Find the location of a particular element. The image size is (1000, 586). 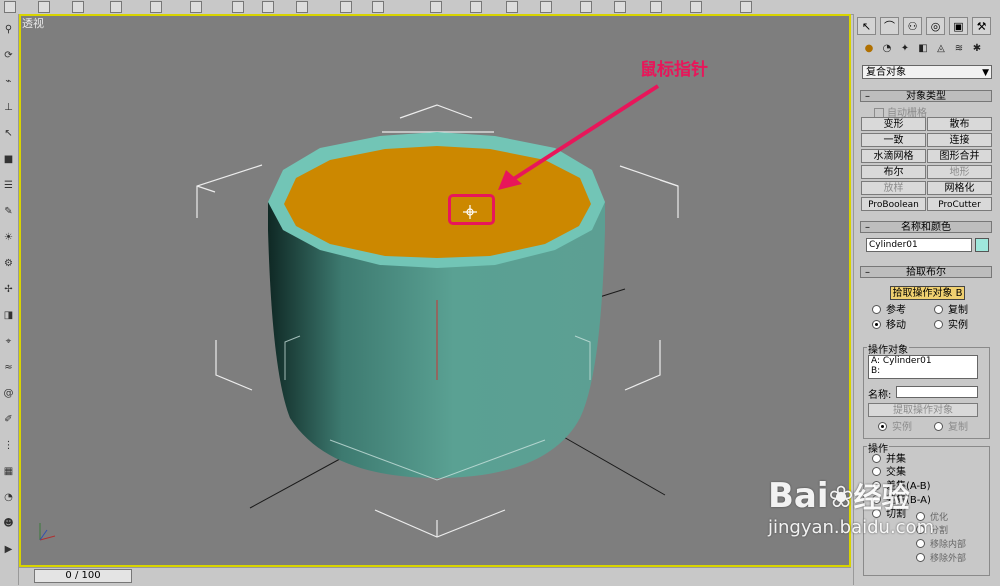

radio-label: 移除外部 is located at coordinates (948, 559).